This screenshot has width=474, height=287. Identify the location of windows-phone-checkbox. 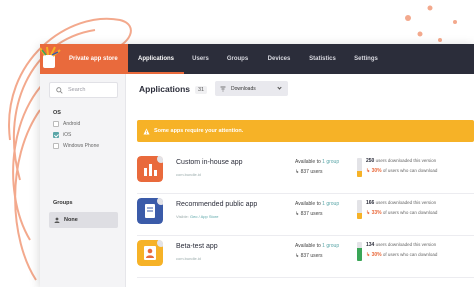
(56, 146).